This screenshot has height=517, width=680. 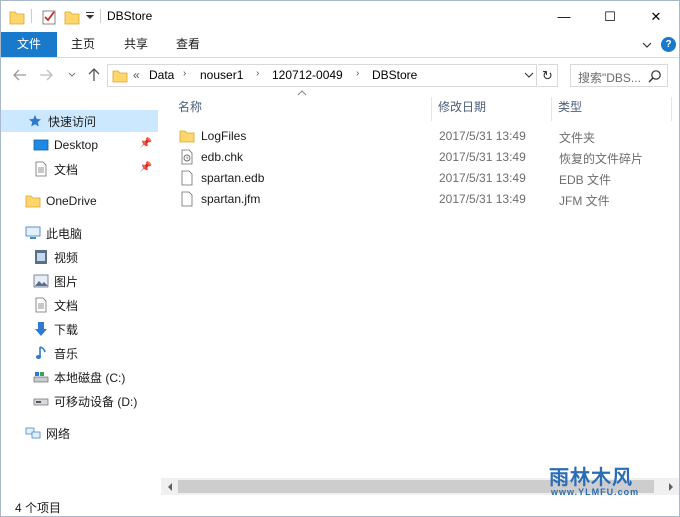 I want to click on nav-this-pc: 此电脑, so click(x=79, y=233).